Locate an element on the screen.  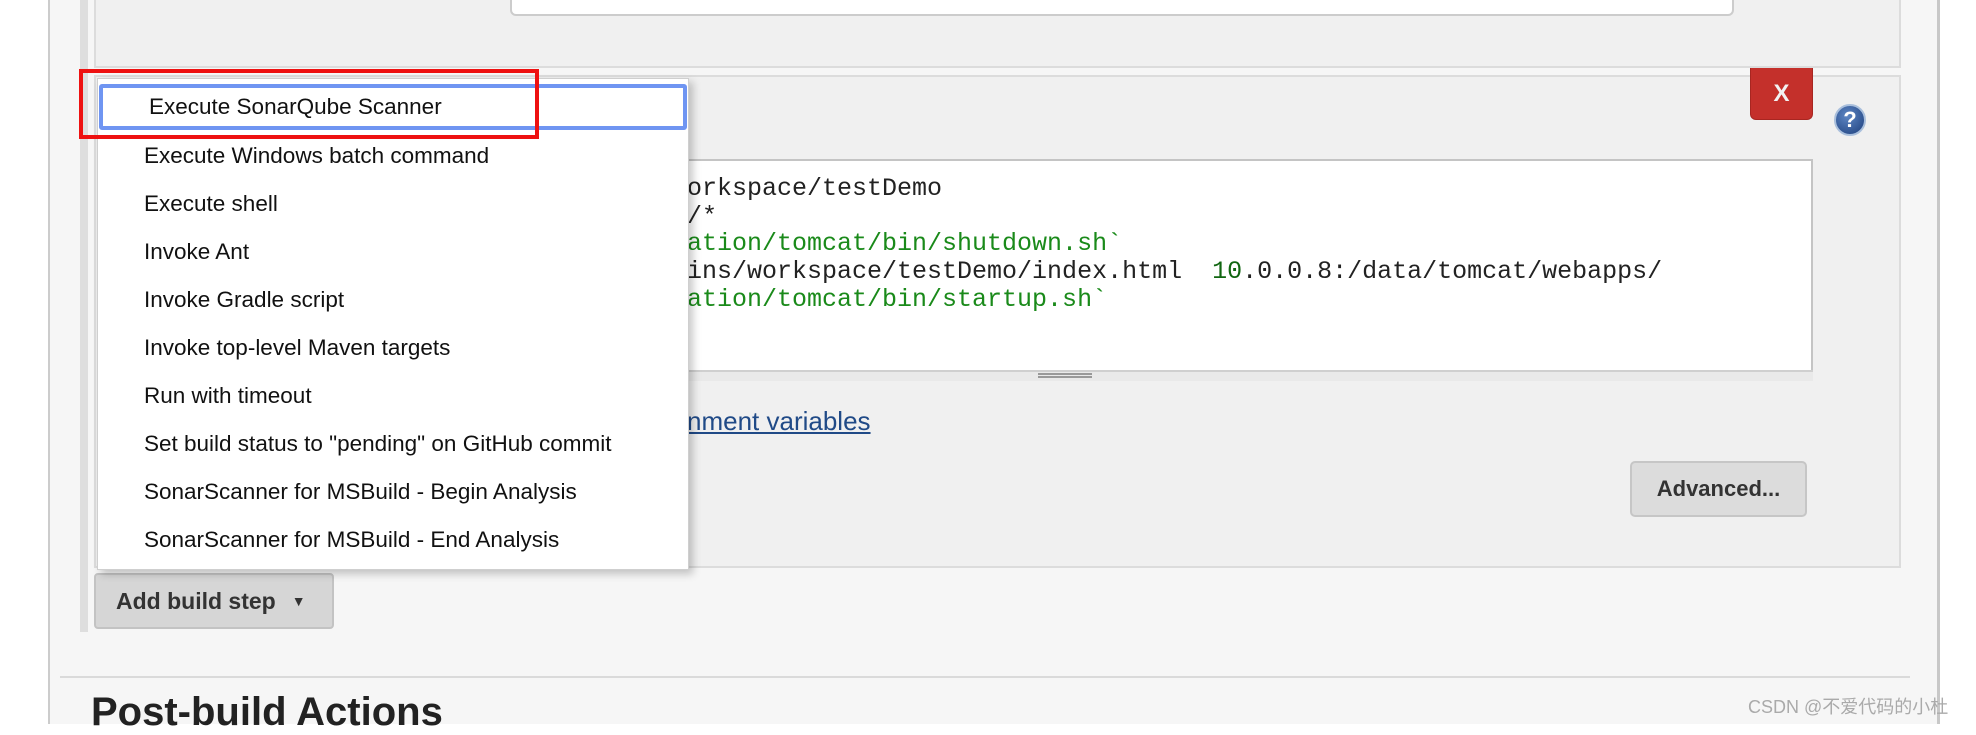
code-line: ation/tomcat/bin/startup.sh` is located at coordinates (897, 300).